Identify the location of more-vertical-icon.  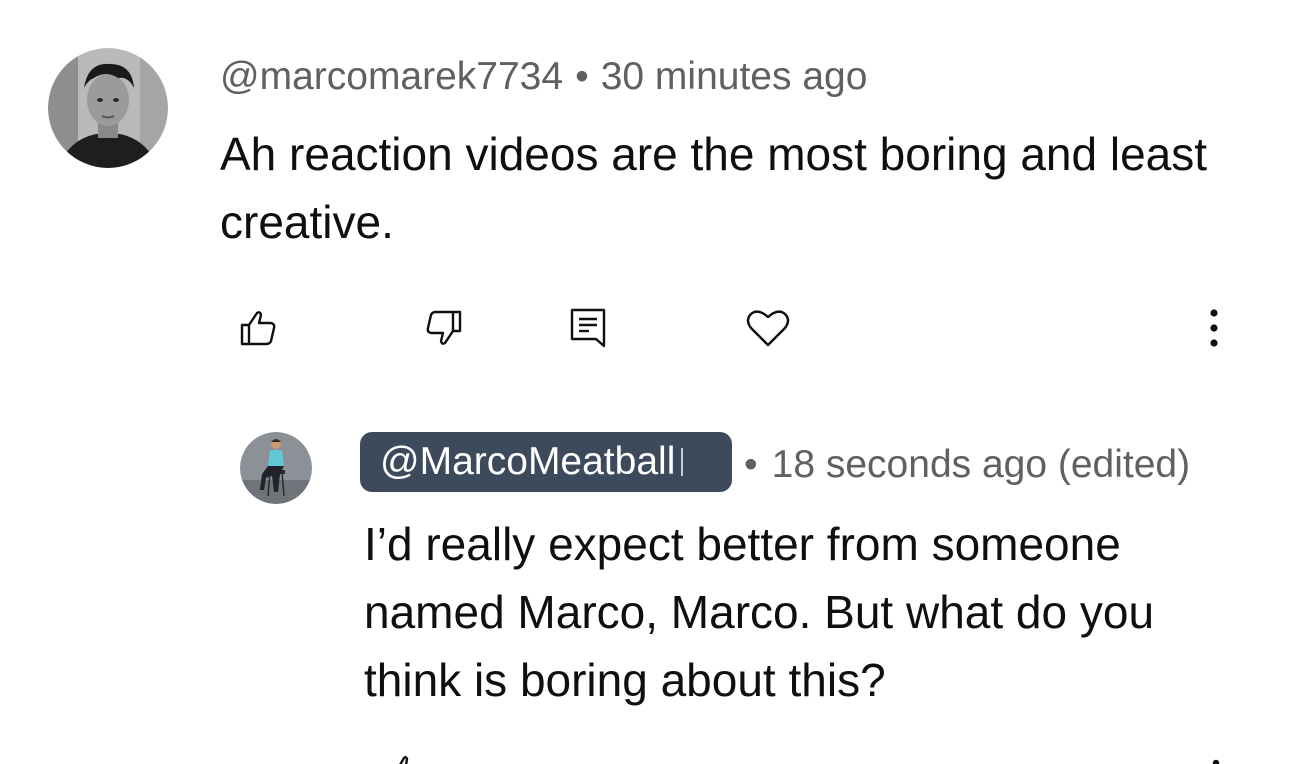
(1214, 328).